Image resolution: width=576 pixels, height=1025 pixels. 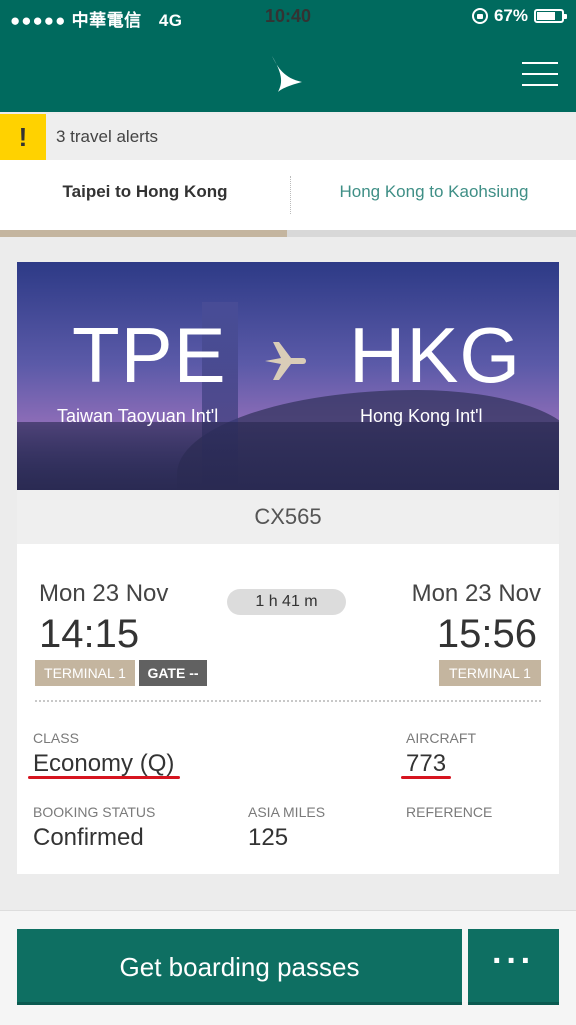 What do you see at coordinates (288, 233) in the screenshot?
I see `tab-indicator-track` at bounding box center [288, 233].